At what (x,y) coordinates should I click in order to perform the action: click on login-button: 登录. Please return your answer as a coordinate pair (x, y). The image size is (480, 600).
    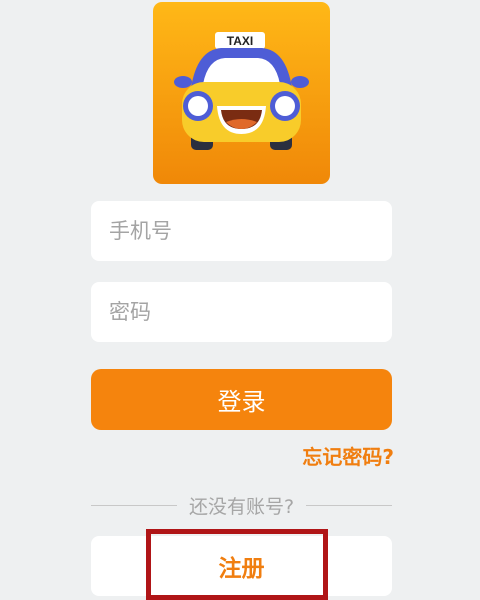
    Looking at the image, I should click on (241, 399).